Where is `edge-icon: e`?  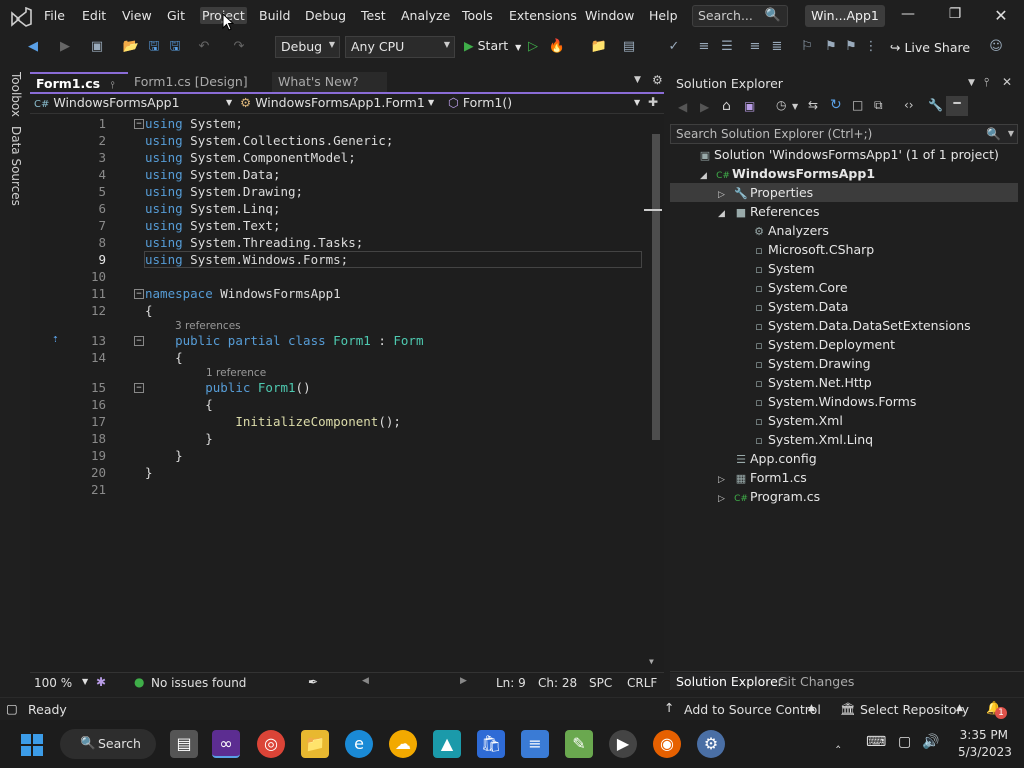
edge-icon: e is located at coordinates (359, 744).